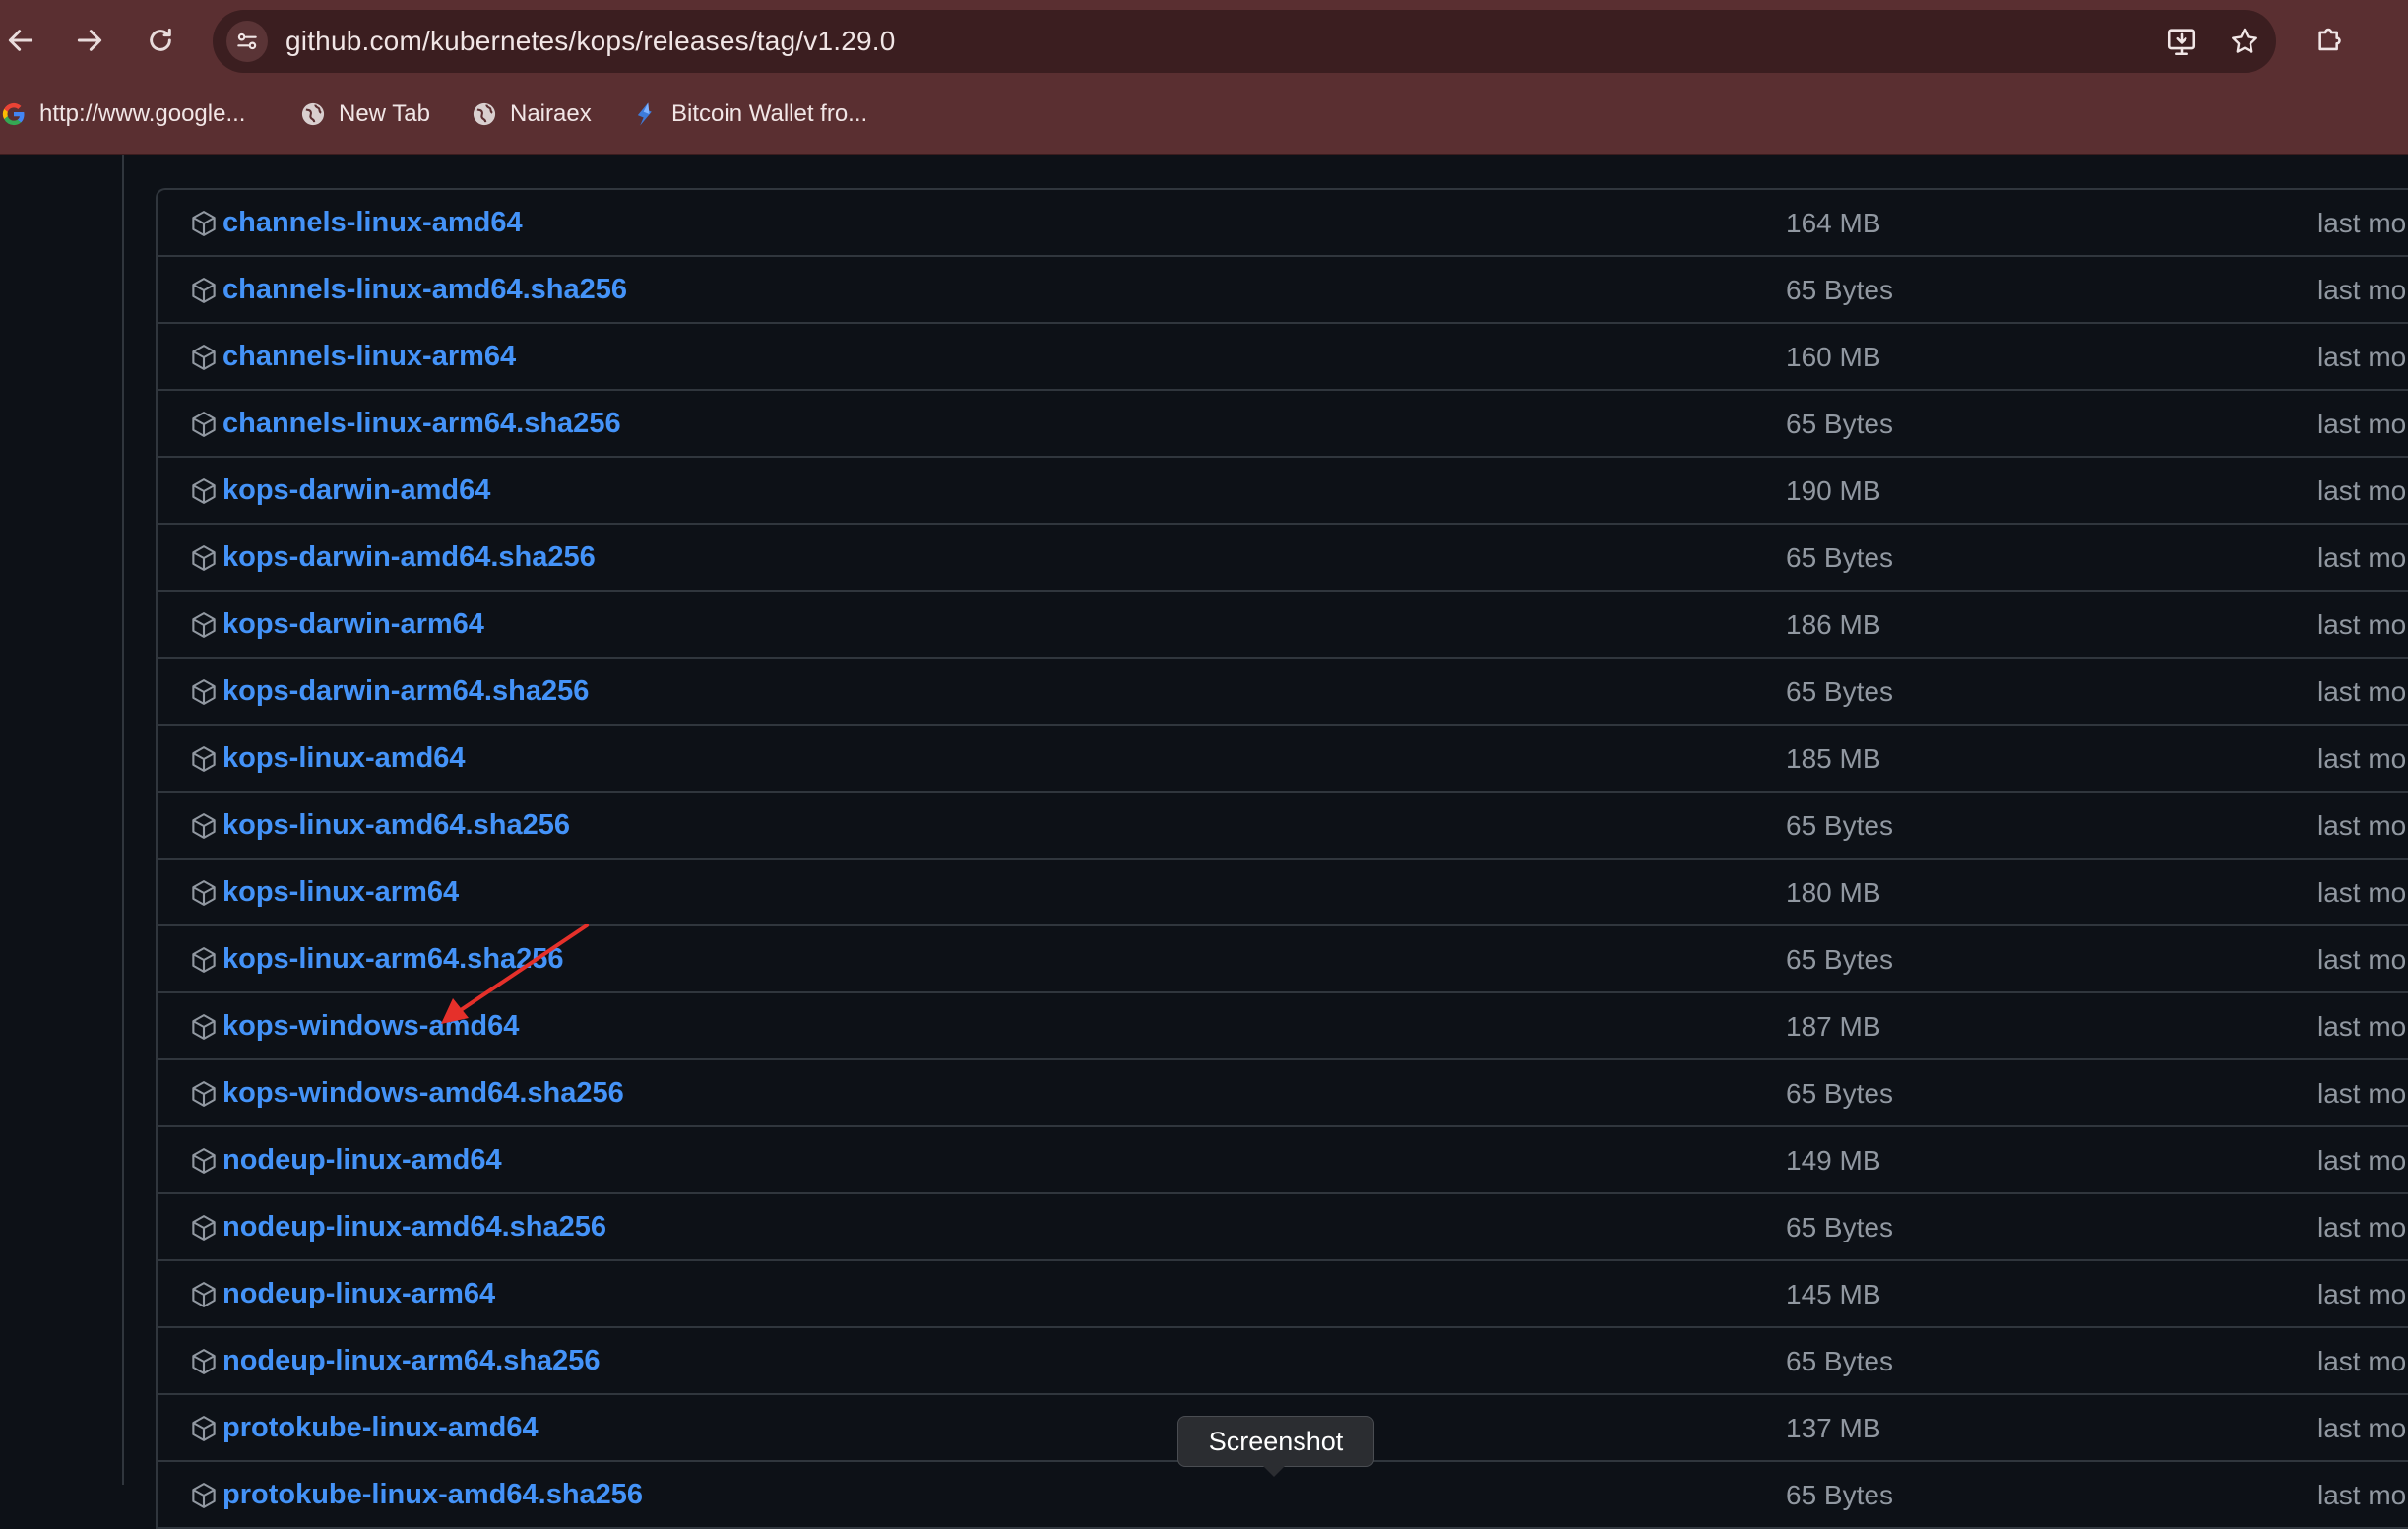 Image resolution: width=2408 pixels, height=1529 pixels. I want to click on tune-icon, so click(247, 41).